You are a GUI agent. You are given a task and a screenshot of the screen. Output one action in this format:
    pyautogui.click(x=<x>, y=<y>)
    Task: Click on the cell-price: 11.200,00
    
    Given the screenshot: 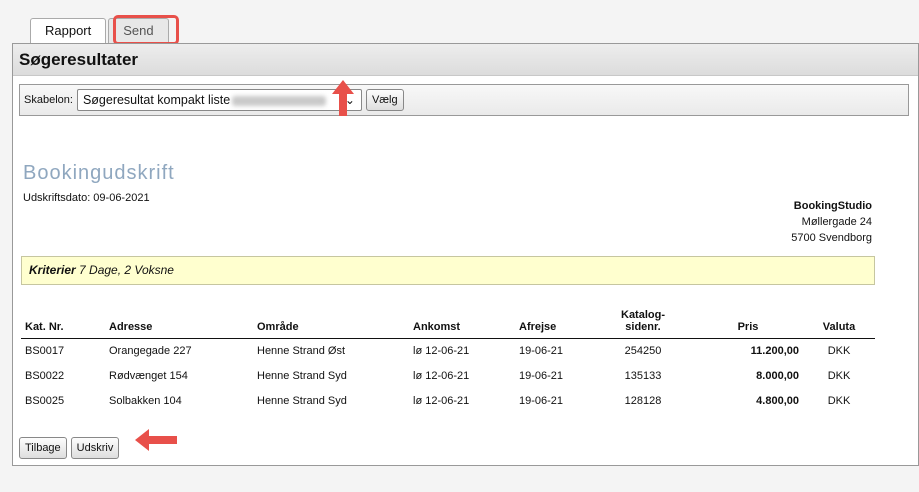 What is the action you would take?
    pyautogui.click(x=774, y=350)
    